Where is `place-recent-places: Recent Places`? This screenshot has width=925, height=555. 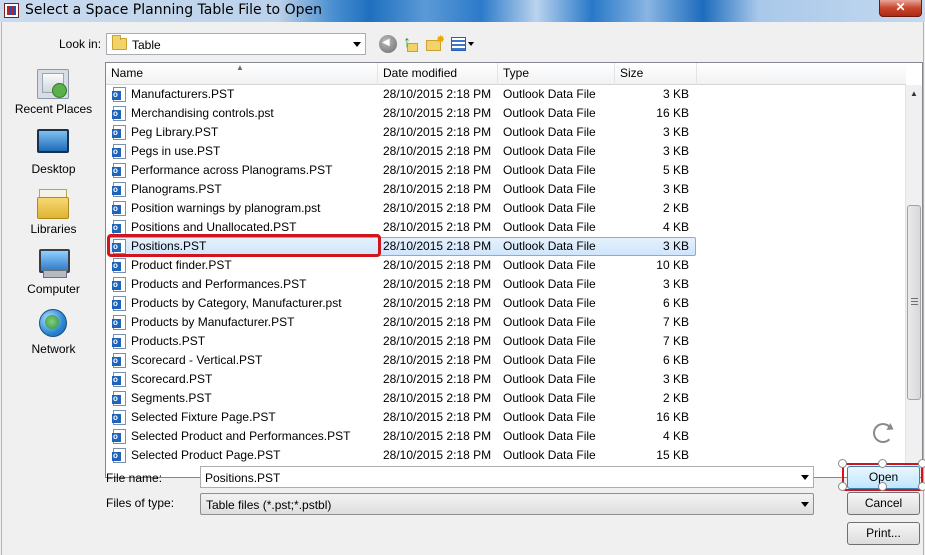 place-recent-places: Recent Places is located at coordinates (53, 97).